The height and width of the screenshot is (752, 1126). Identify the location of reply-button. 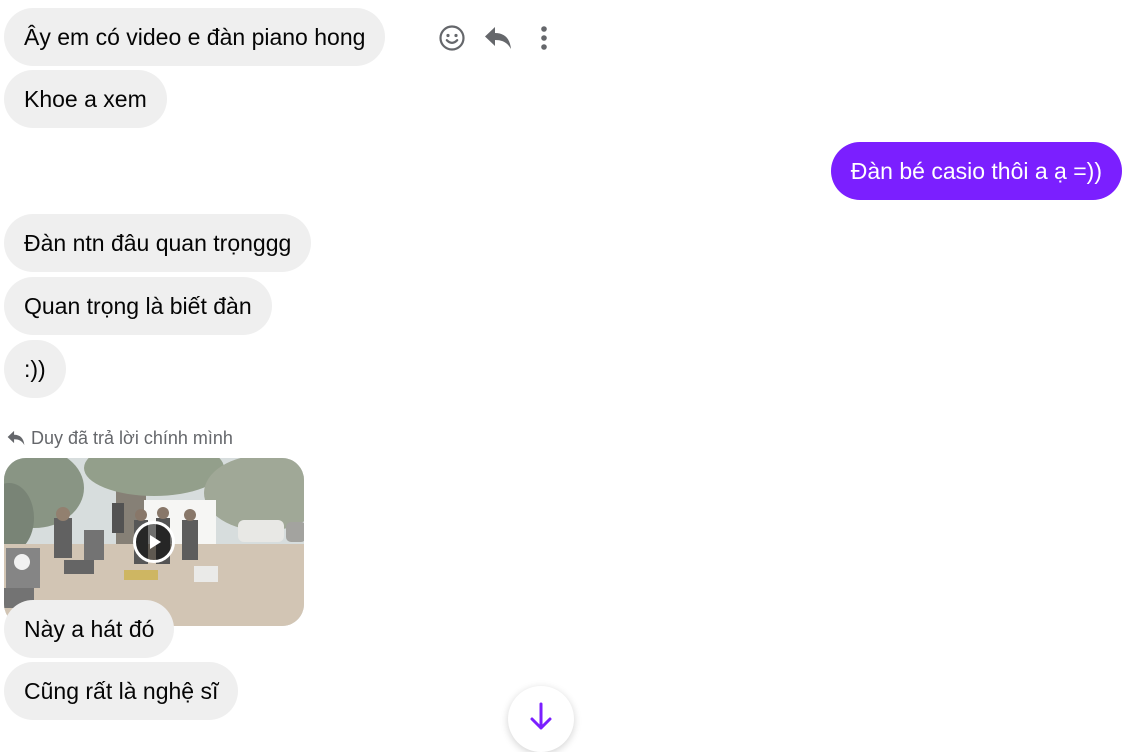
(498, 38).